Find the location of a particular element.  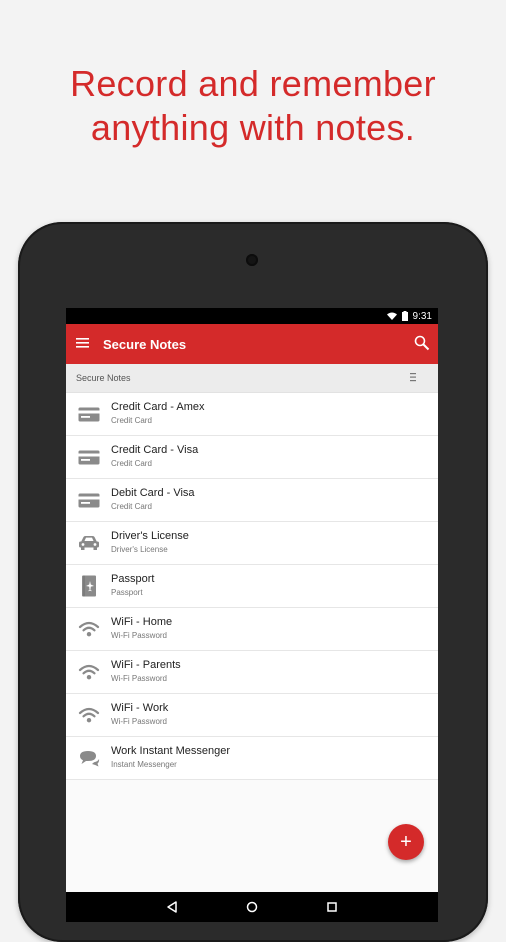

sort-icon is located at coordinates (414, 377).